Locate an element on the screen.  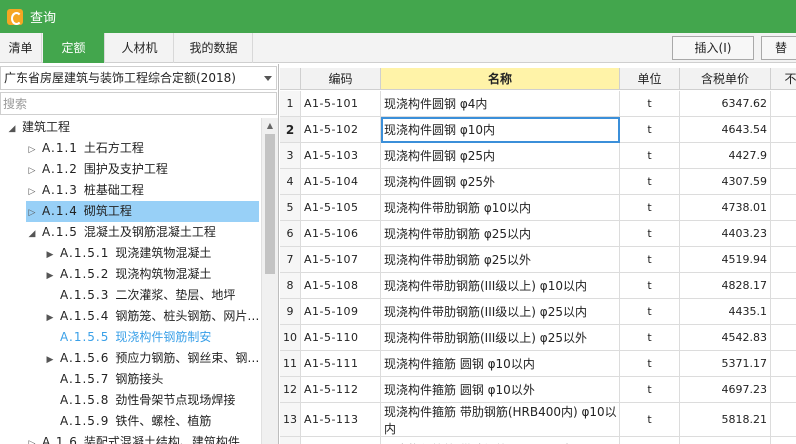
table-cell-code: A1-5-114 is located at coordinates (341, 440).